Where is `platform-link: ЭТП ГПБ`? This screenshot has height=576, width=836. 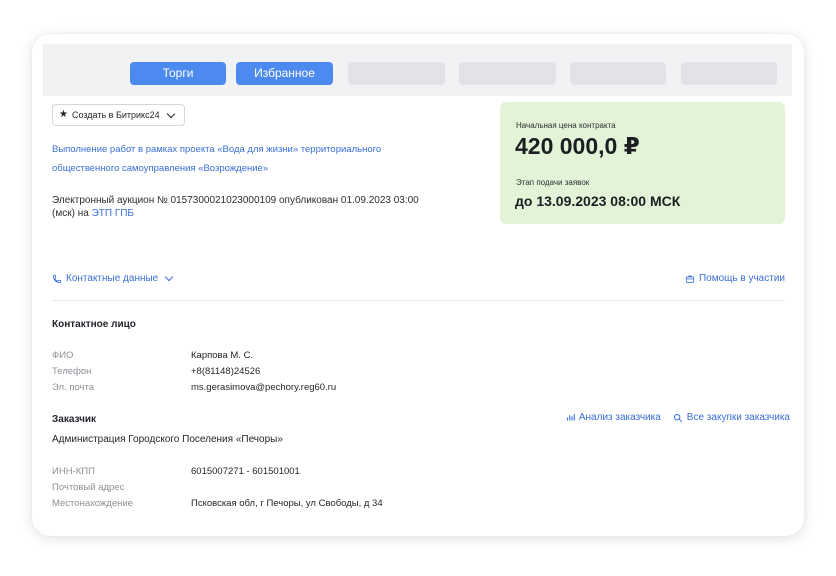
platform-link: ЭТП ГПБ is located at coordinates (113, 213).